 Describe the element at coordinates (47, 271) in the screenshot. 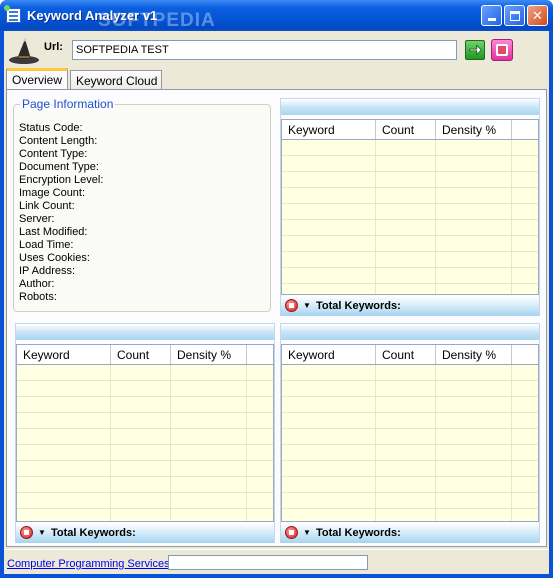

I see `info-ip-address: IP Address:` at that location.